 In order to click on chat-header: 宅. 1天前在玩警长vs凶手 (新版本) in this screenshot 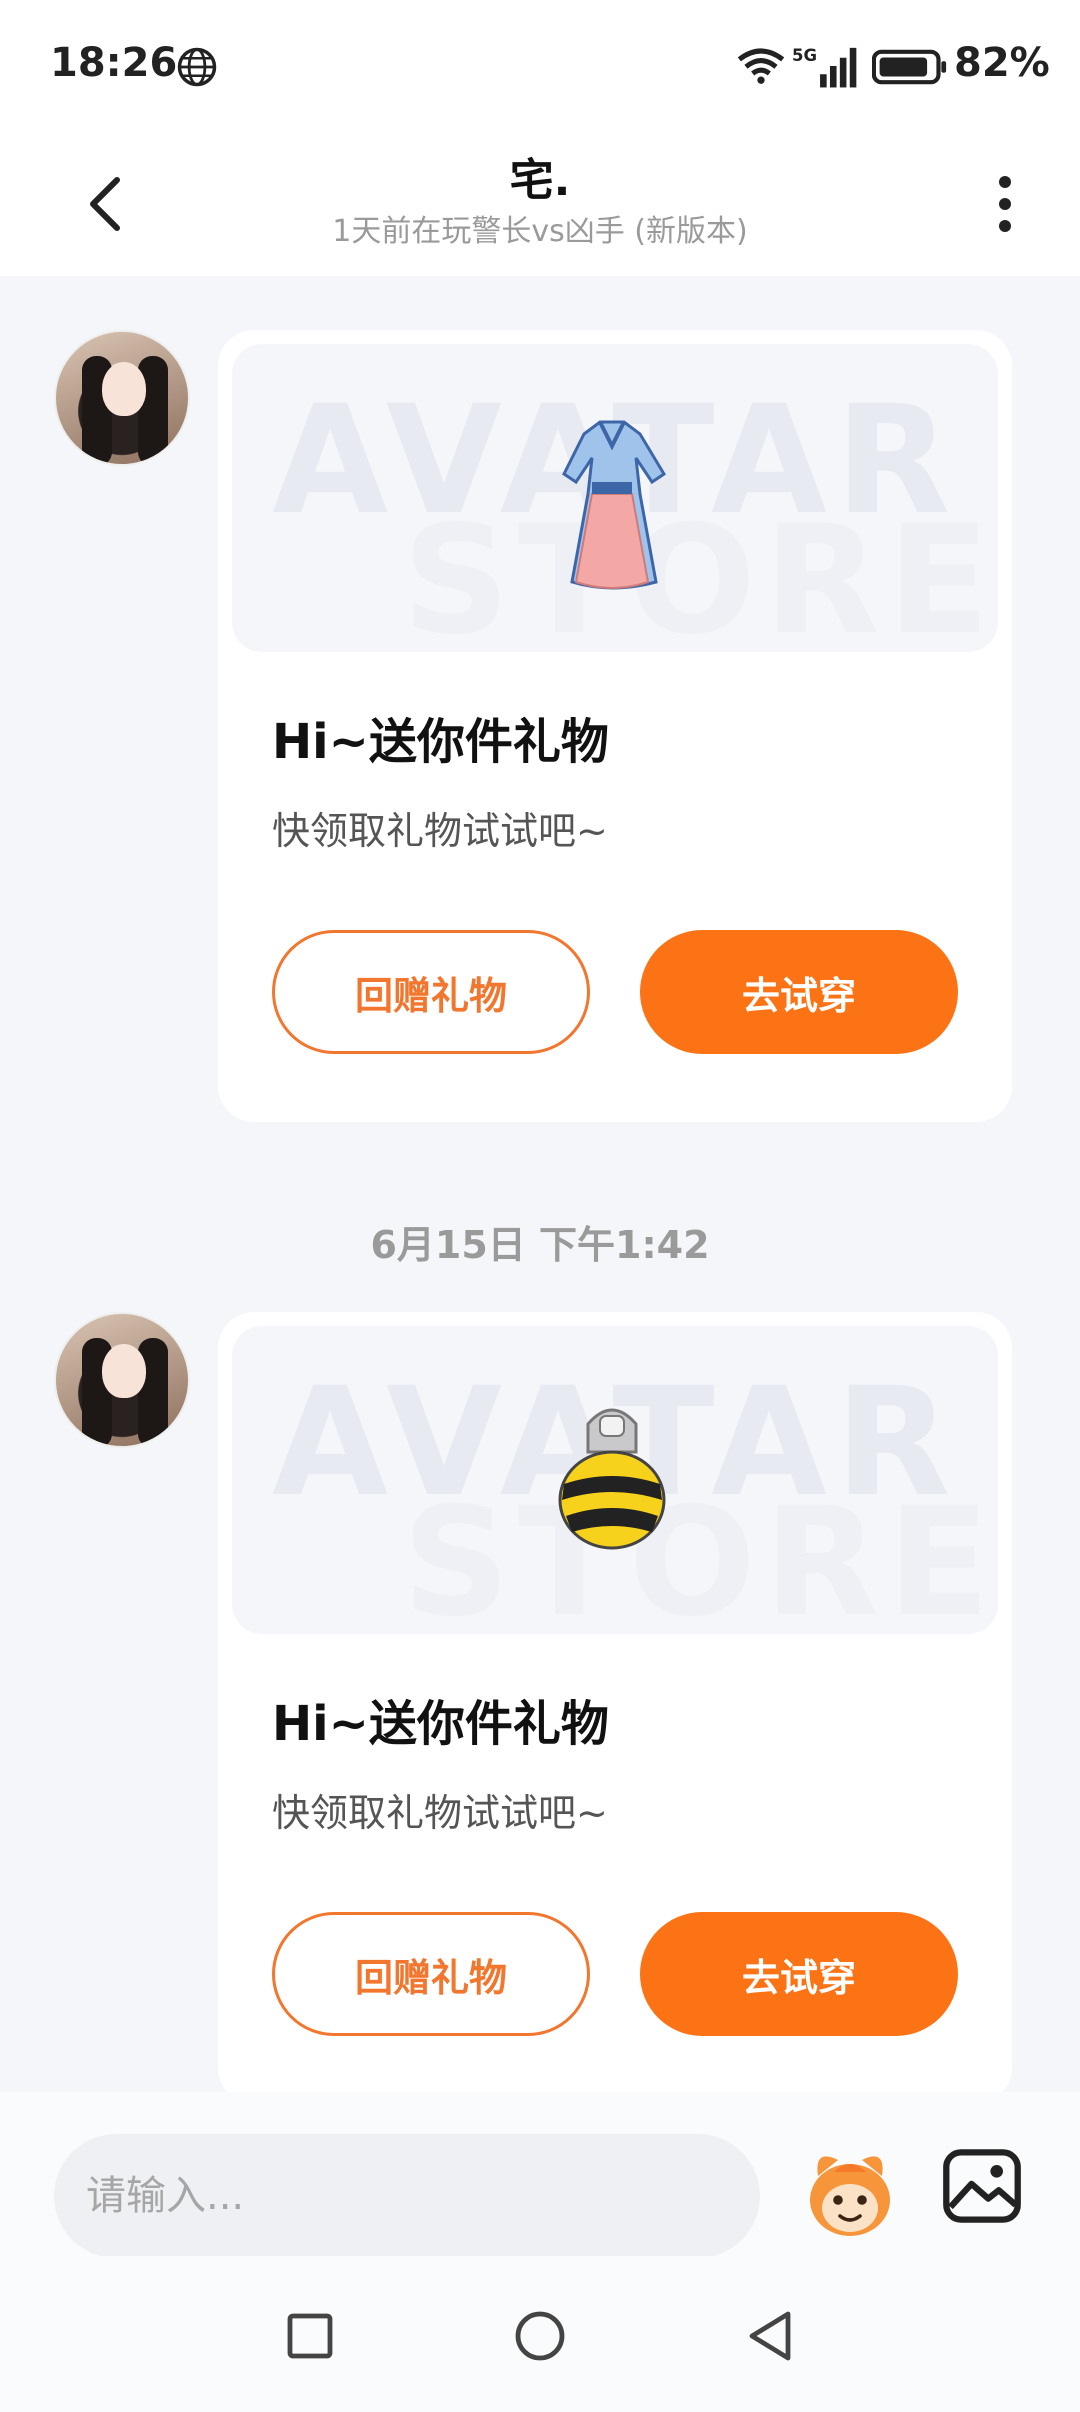, I will do `click(540, 205)`.